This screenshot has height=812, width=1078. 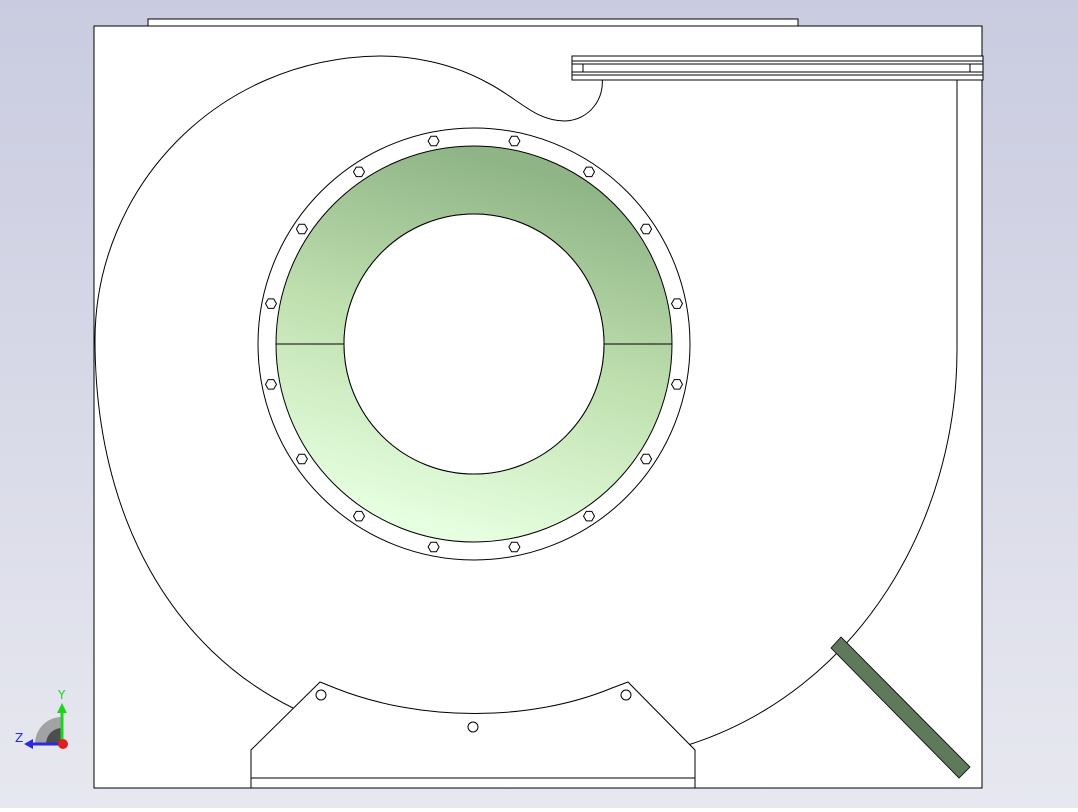 I want to click on base-hole-center, so click(x=473, y=727).